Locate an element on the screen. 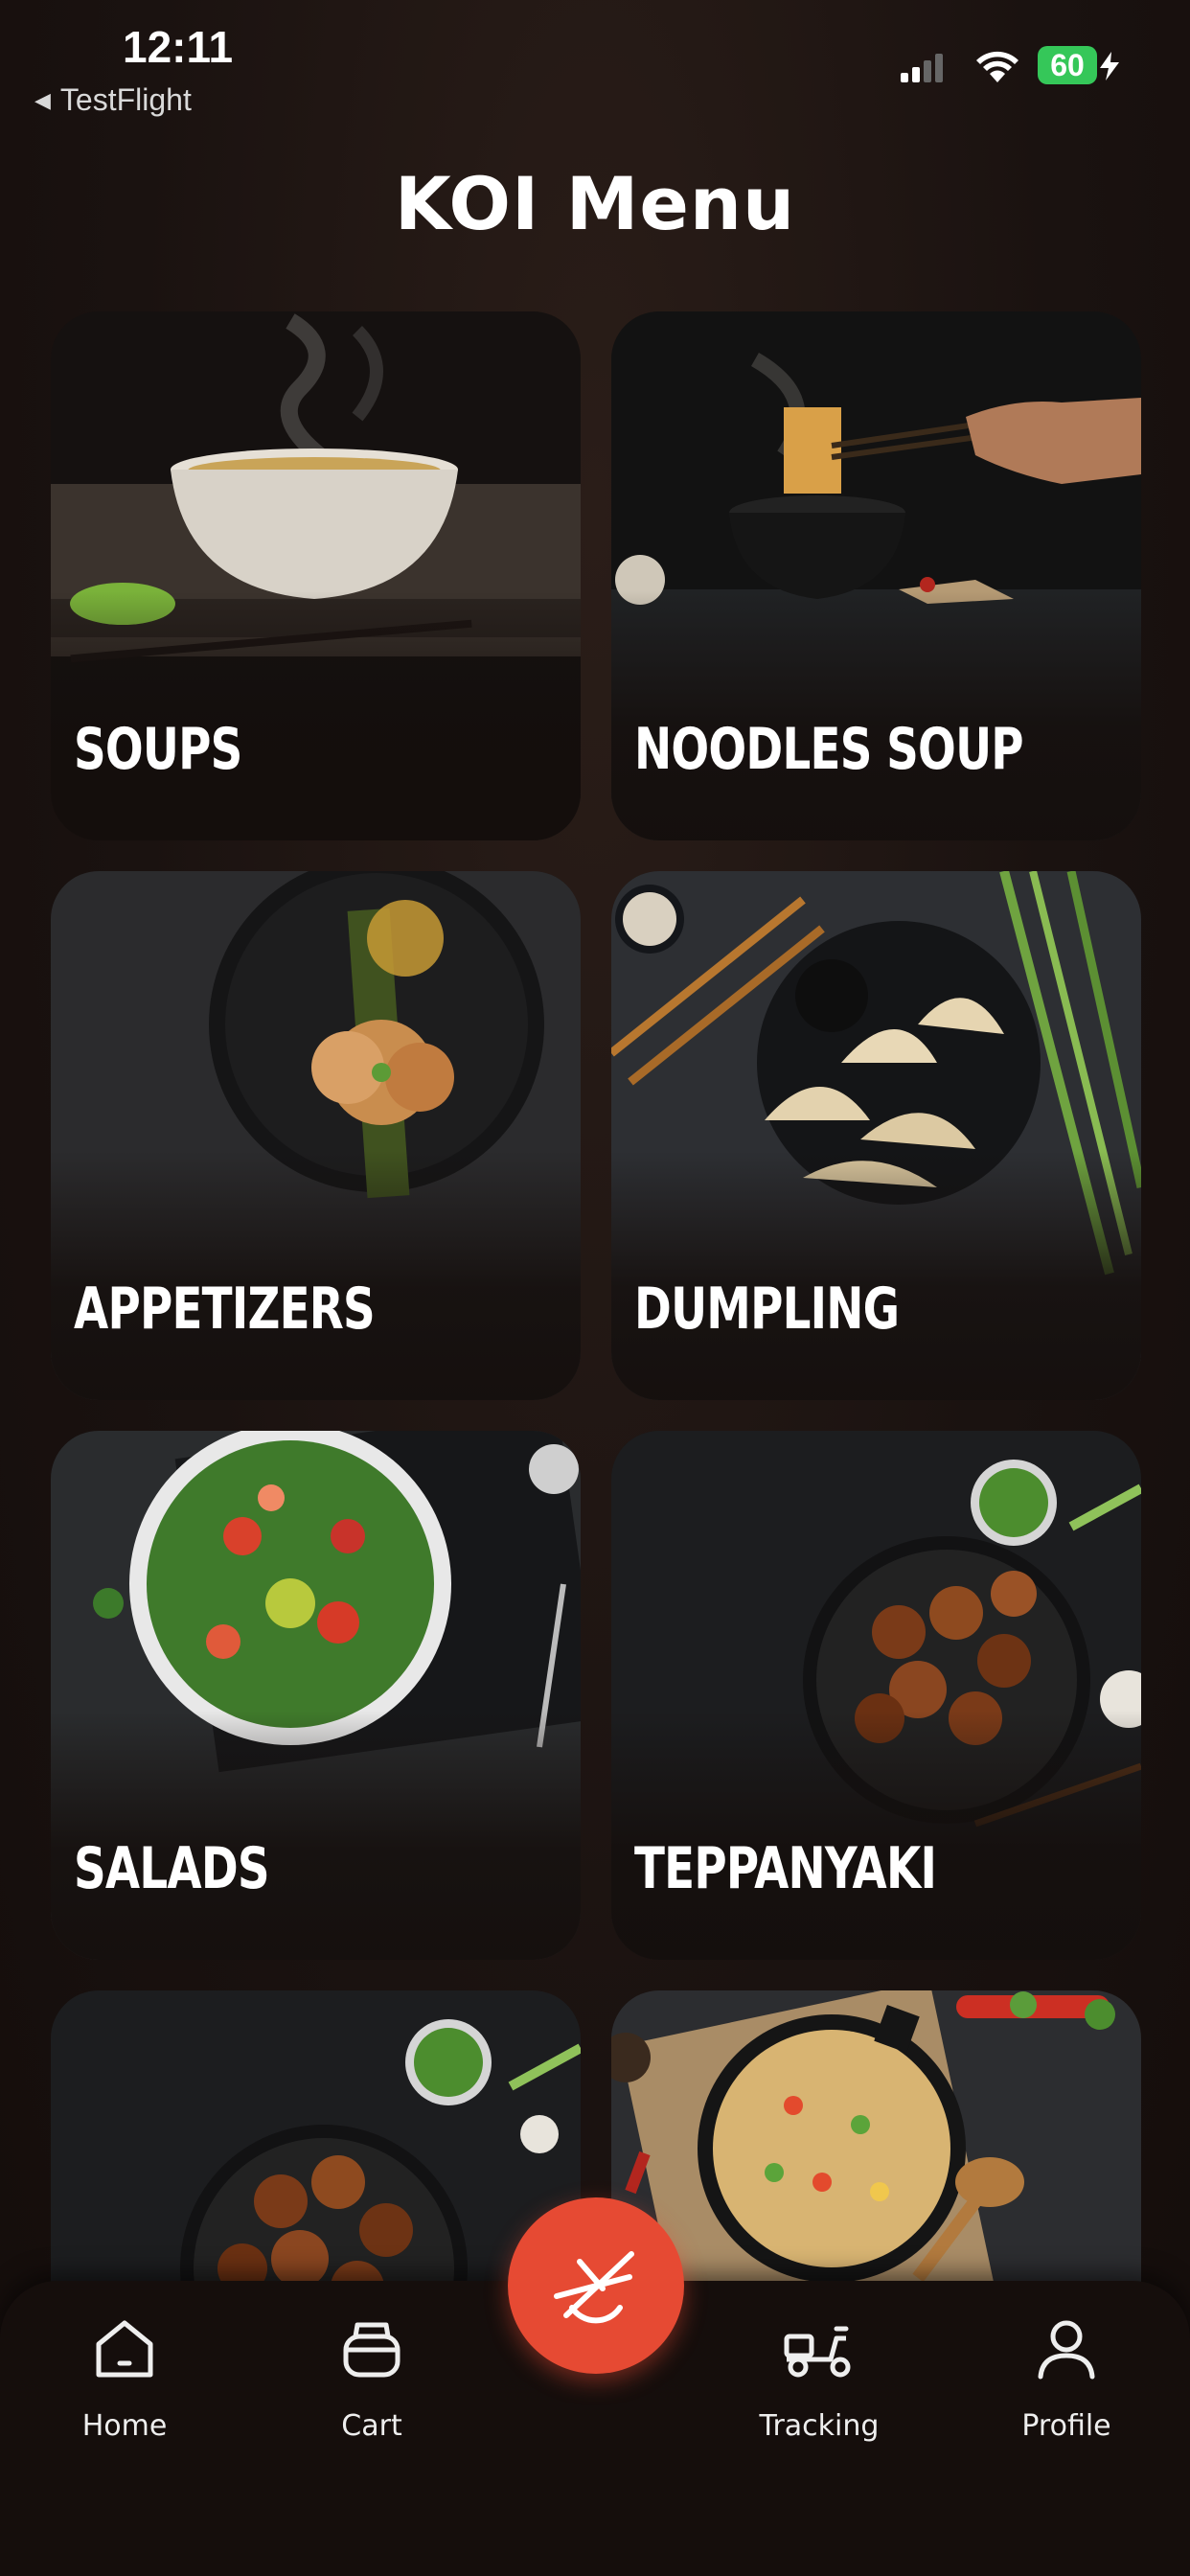  nav-cart: Cart is located at coordinates (372, 2379).